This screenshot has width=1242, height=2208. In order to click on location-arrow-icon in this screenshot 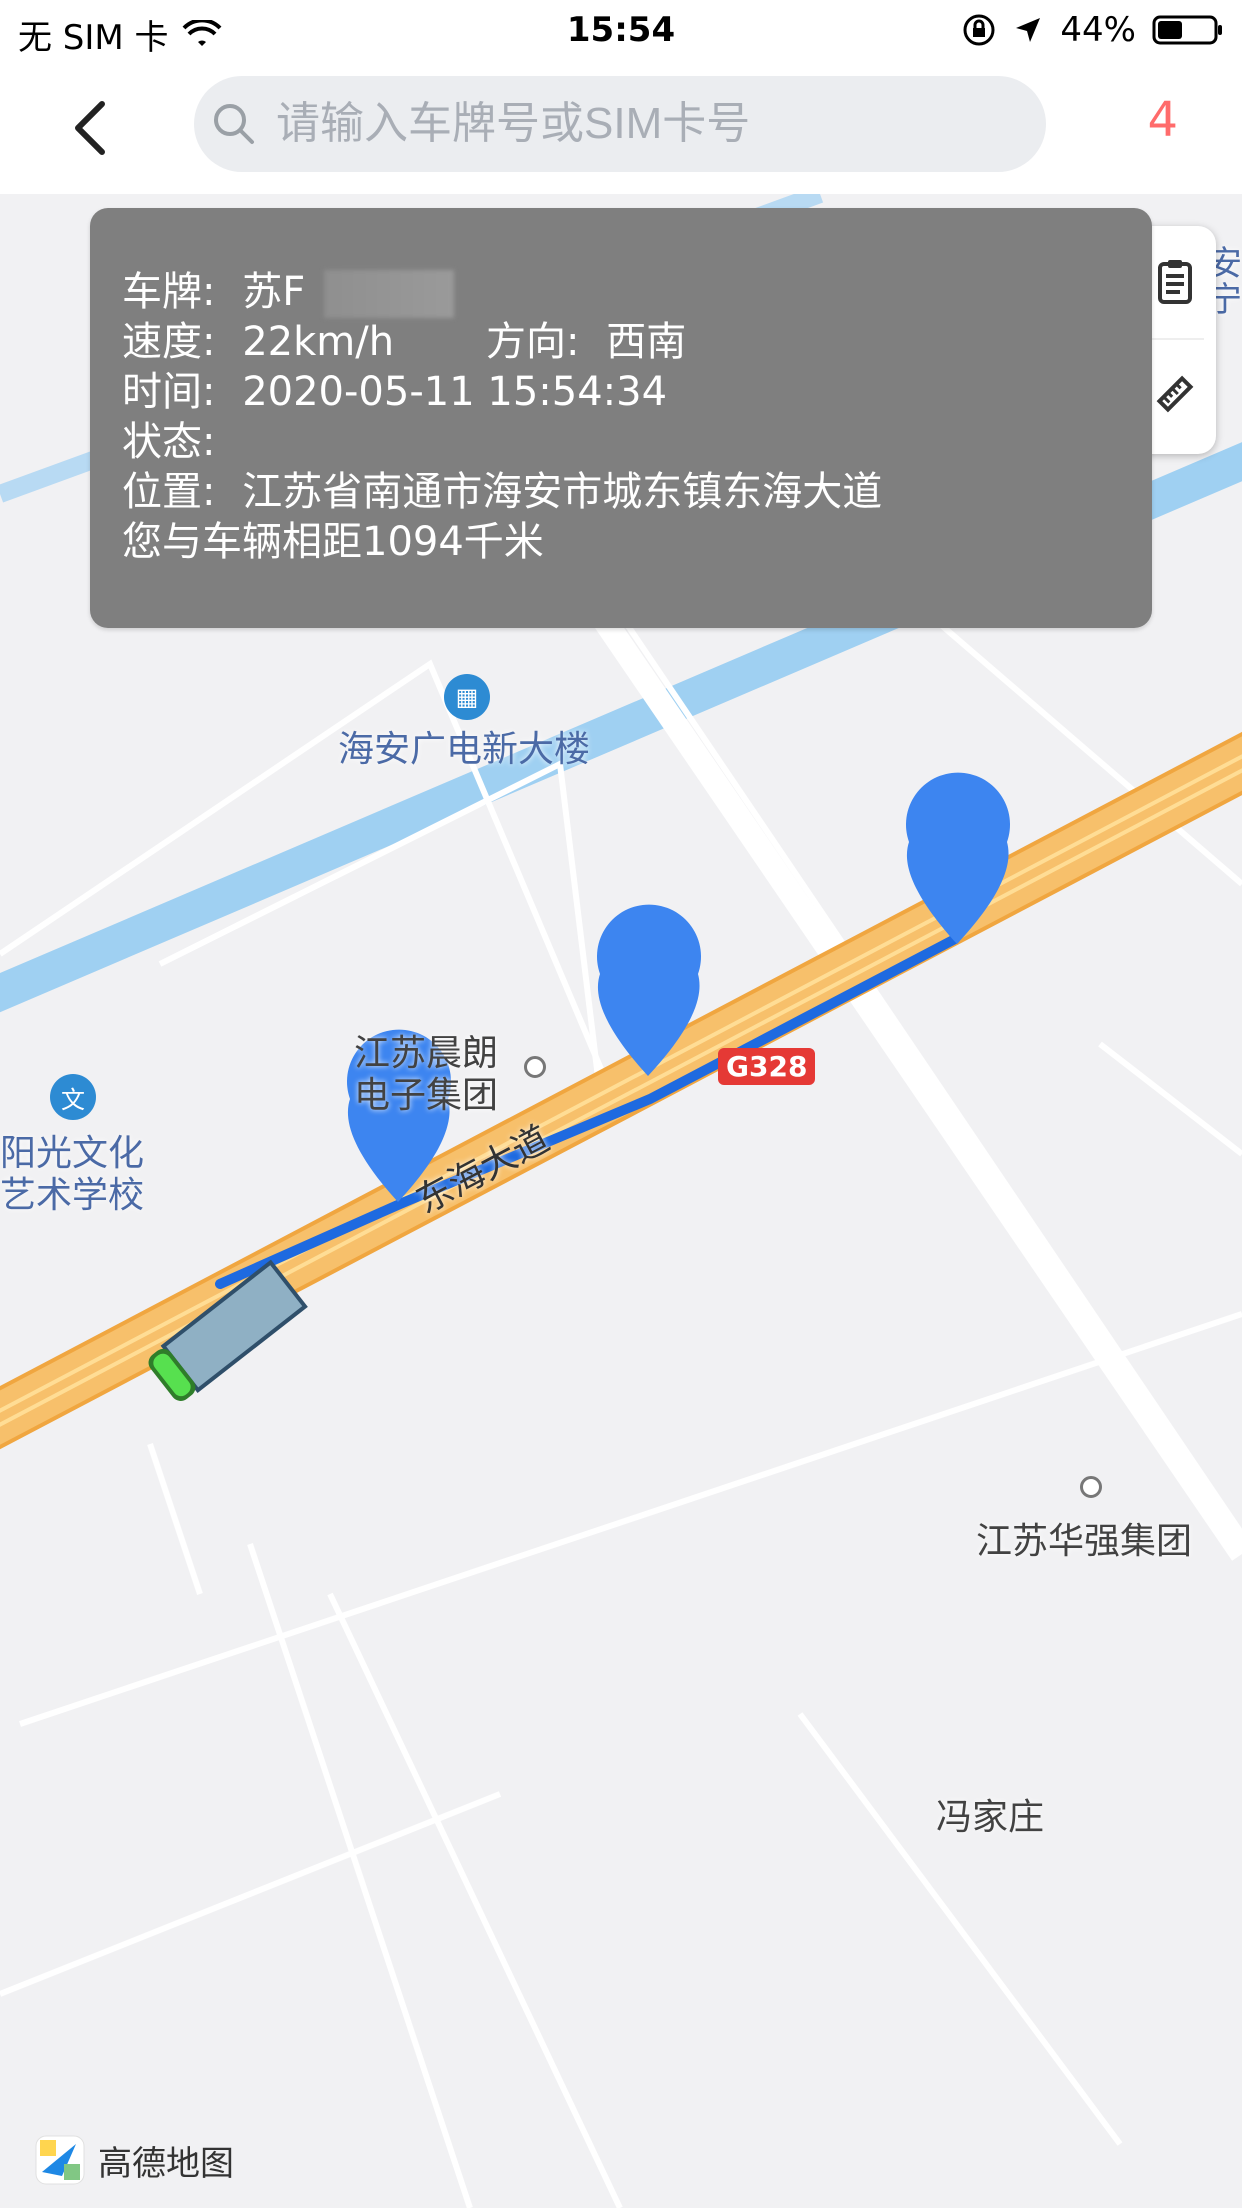, I will do `click(1028, 30)`.